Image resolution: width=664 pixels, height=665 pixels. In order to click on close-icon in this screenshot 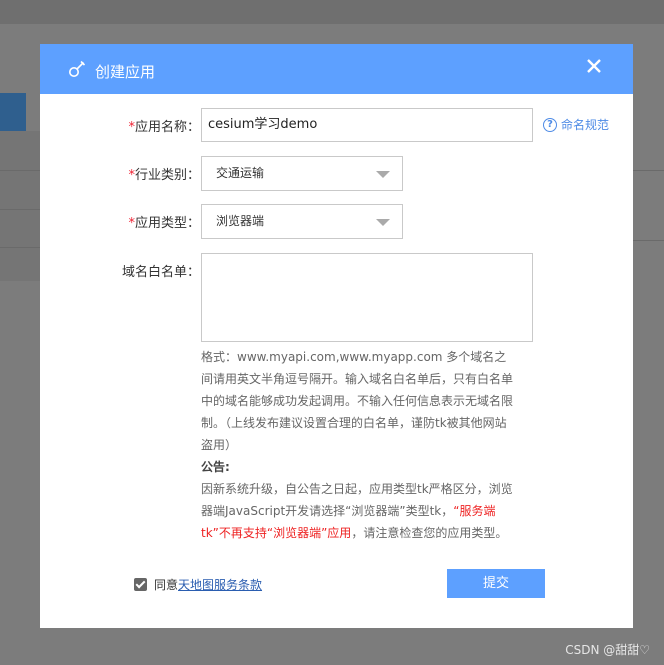, I will do `click(594, 66)`.